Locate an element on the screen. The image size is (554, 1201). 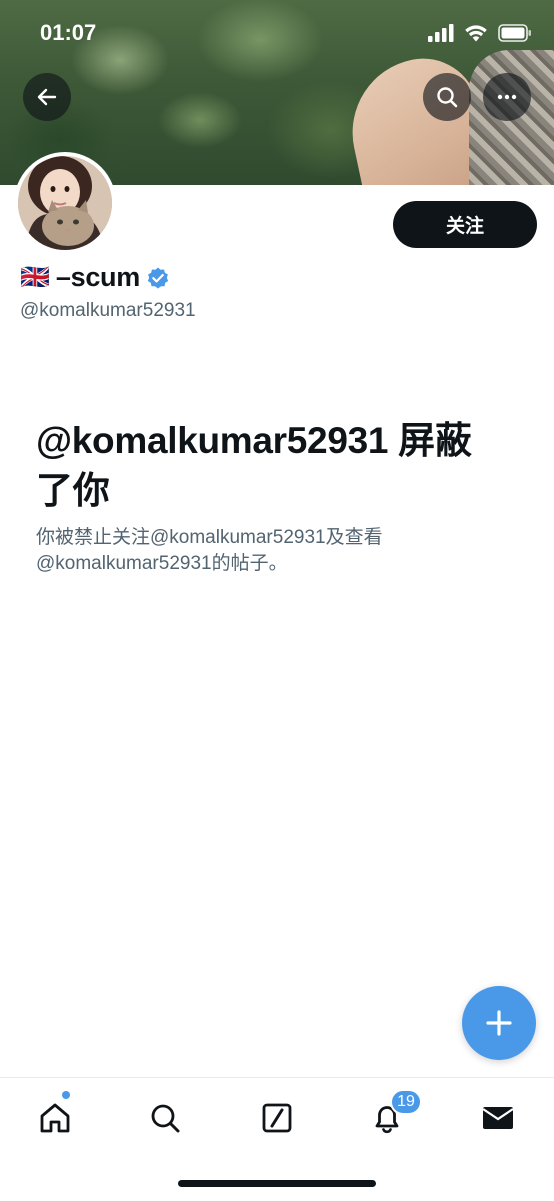
more-options-button is located at coordinates (507, 97).